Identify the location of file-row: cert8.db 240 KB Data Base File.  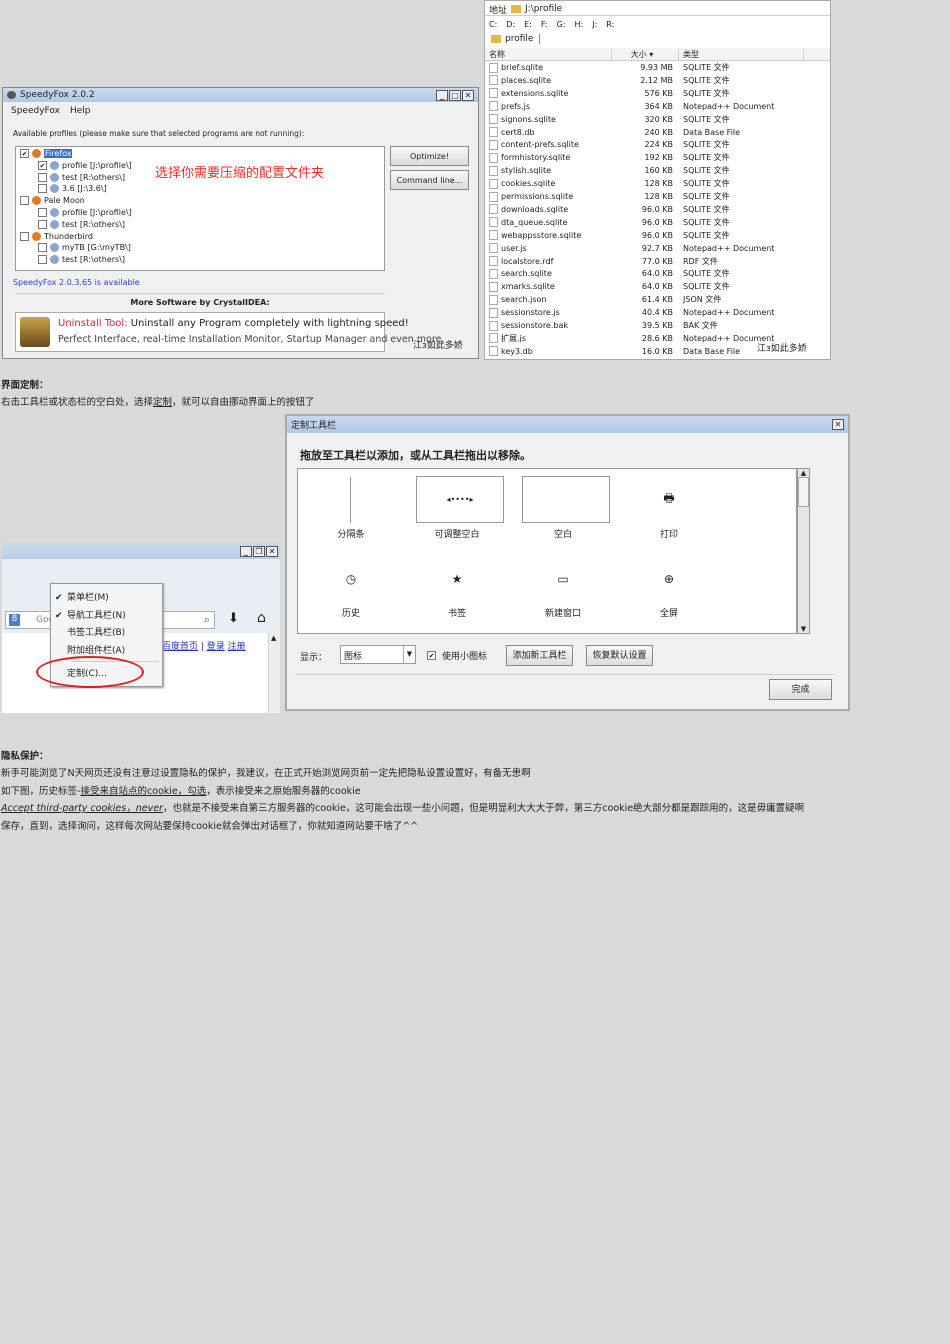
(657, 132).